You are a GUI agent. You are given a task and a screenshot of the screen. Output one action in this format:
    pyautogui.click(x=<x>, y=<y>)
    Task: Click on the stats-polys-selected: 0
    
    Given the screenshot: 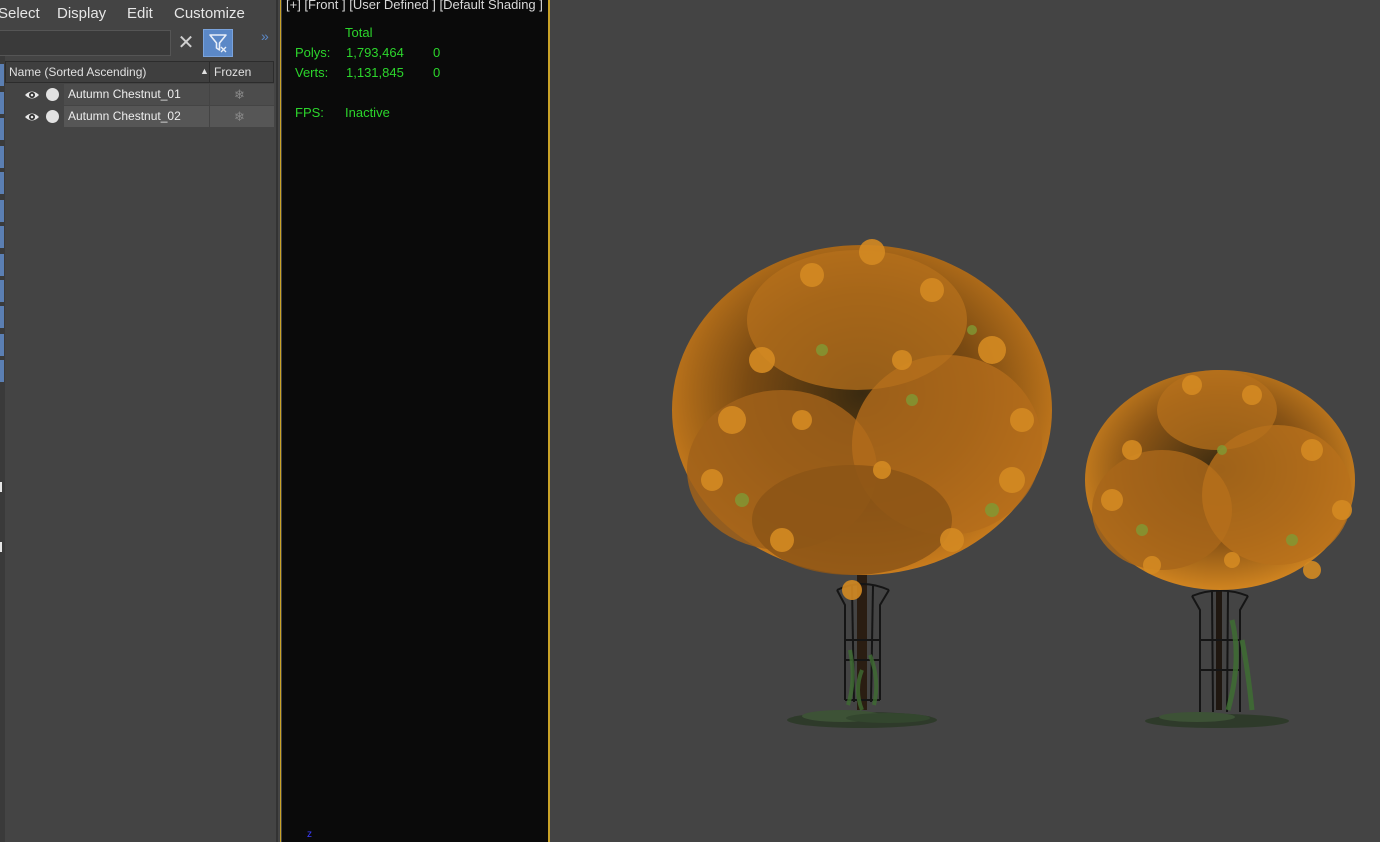 What is the action you would take?
    pyautogui.click(x=437, y=52)
    